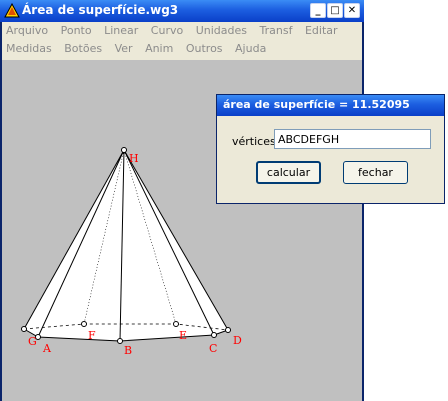  I want to click on minimize-button: _, so click(318, 10).